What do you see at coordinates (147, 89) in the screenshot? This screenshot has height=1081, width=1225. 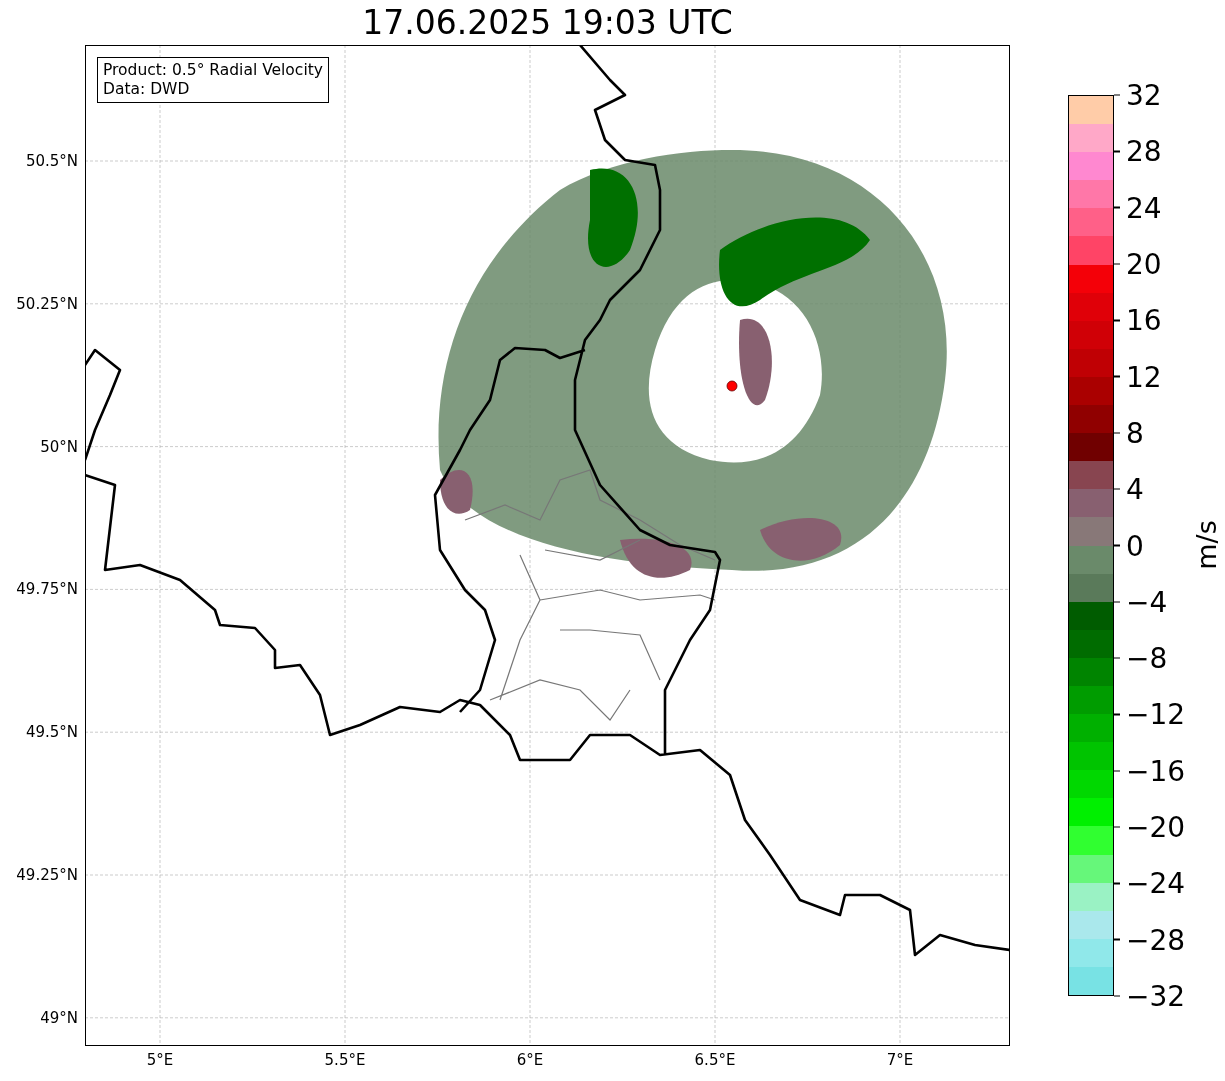 I see `legend-text: Data: DWD` at bounding box center [147, 89].